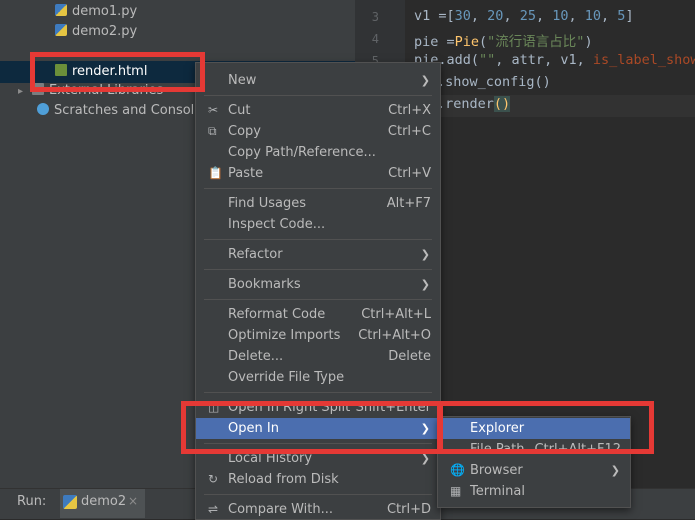 Image resolution: width=695 pixels, height=520 pixels. I want to click on annotation-box-open-in, so click(312, 427).